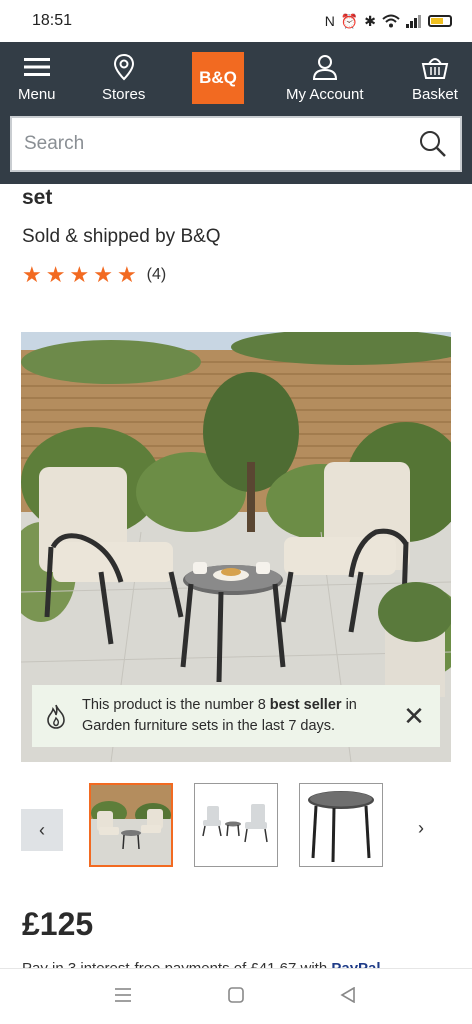 Image resolution: width=472 pixels, height=1024 pixels. Describe the element at coordinates (123, 67) in the screenshot. I see `location-pin-icon` at that location.